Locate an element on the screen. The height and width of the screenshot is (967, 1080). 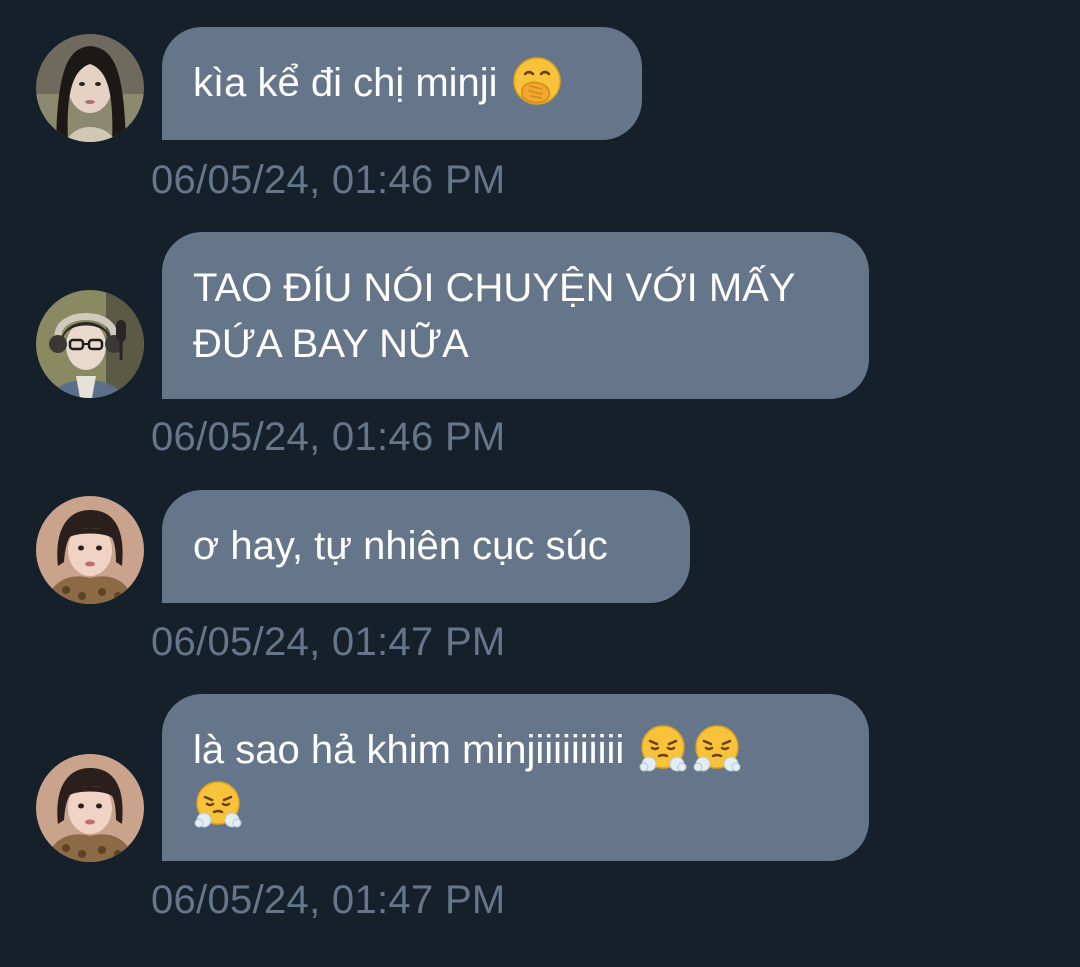
message-text: là sao hả khim minjiiiiiiiiii is located at coordinates (409, 750).